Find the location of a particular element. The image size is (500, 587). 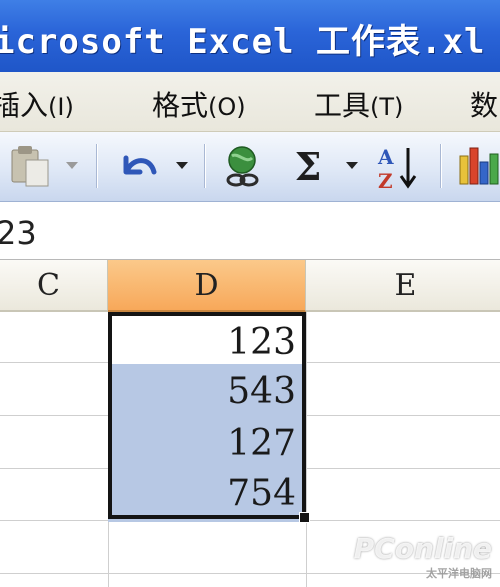

sort-ascending-button: A Z is located at coordinates (398, 167).